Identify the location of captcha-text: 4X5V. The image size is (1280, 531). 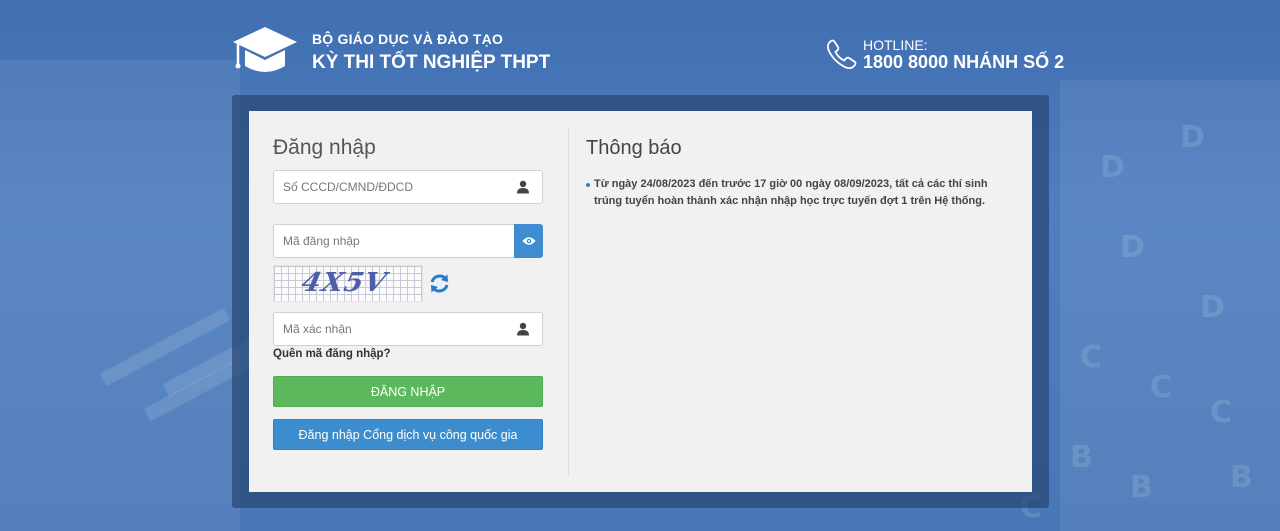
(344, 283).